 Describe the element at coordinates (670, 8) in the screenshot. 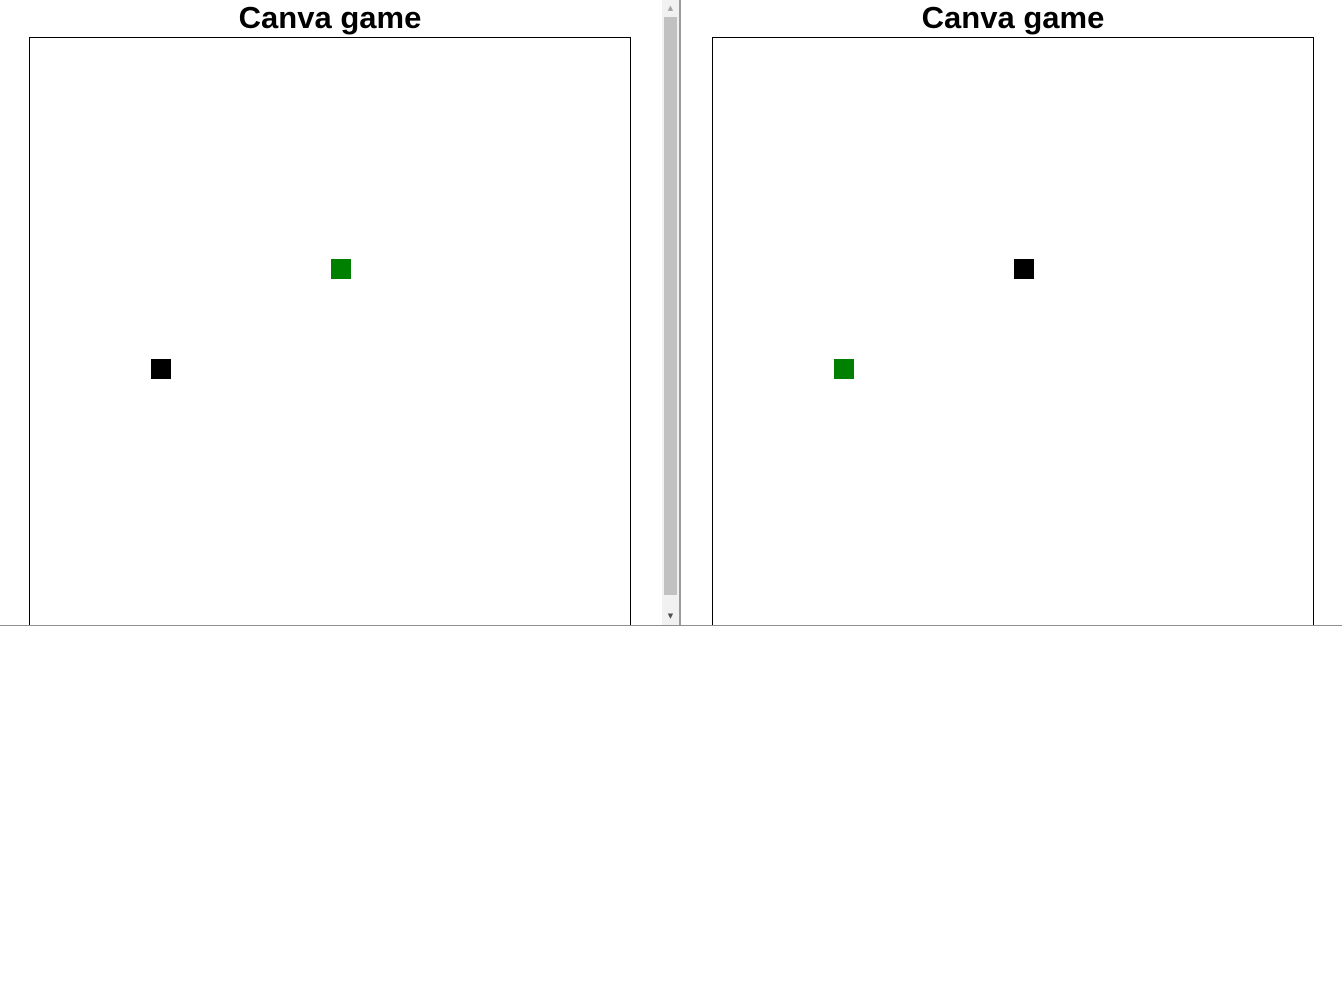

I see `scroll-up-icon: ▲` at that location.